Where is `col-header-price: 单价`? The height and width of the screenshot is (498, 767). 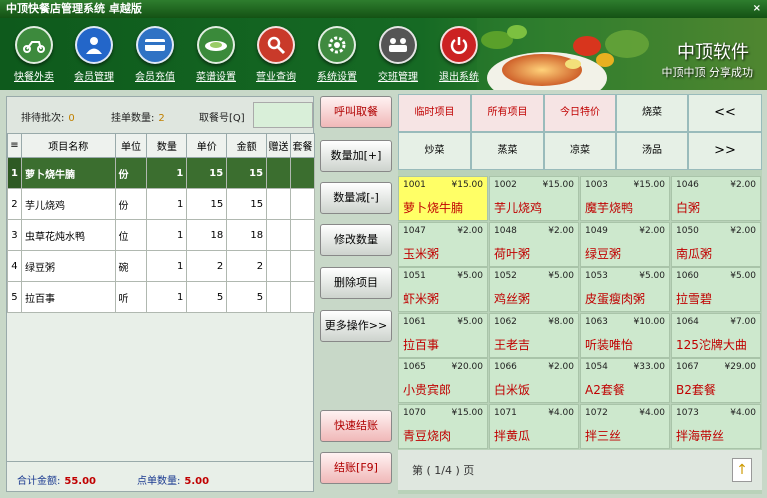 col-header-price: 单价 is located at coordinates (207, 145).